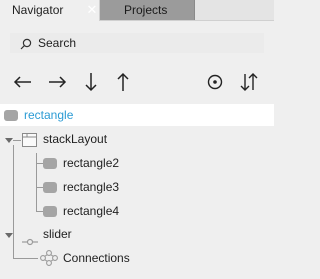  What do you see at coordinates (91, 211) in the screenshot?
I see `tree-item-label: rectangle4` at bounding box center [91, 211].